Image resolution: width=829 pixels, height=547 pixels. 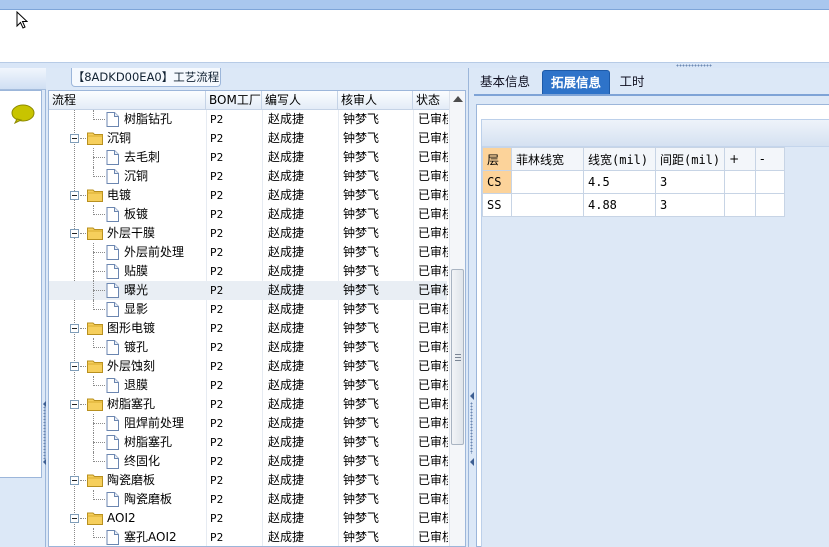 What do you see at coordinates (127, 385) in the screenshot?
I see `tree-cell: 退膜` at bounding box center [127, 385].